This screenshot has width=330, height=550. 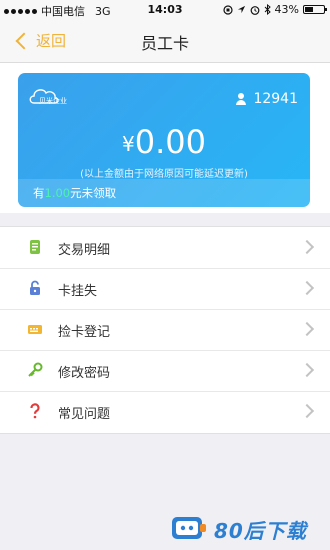 I want to click on watermark: 80后下载, so click(x=250, y=529).